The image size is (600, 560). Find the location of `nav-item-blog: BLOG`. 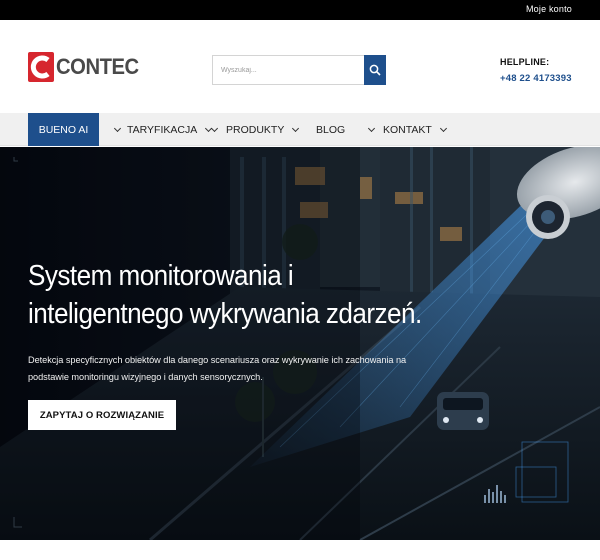

nav-item-blog: BLOG is located at coordinates (330, 129).